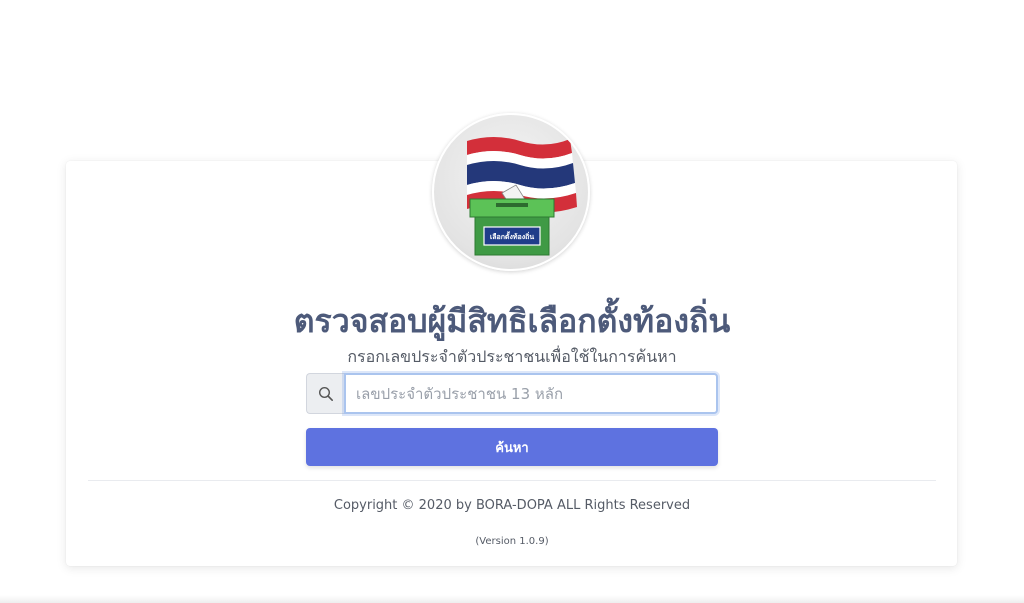  Describe the element at coordinates (512, 356) in the screenshot. I see `page-subtitle: กรอกเลขประจำตัวประชาชนเพื่อใช้ในการค้นหา` at that location.